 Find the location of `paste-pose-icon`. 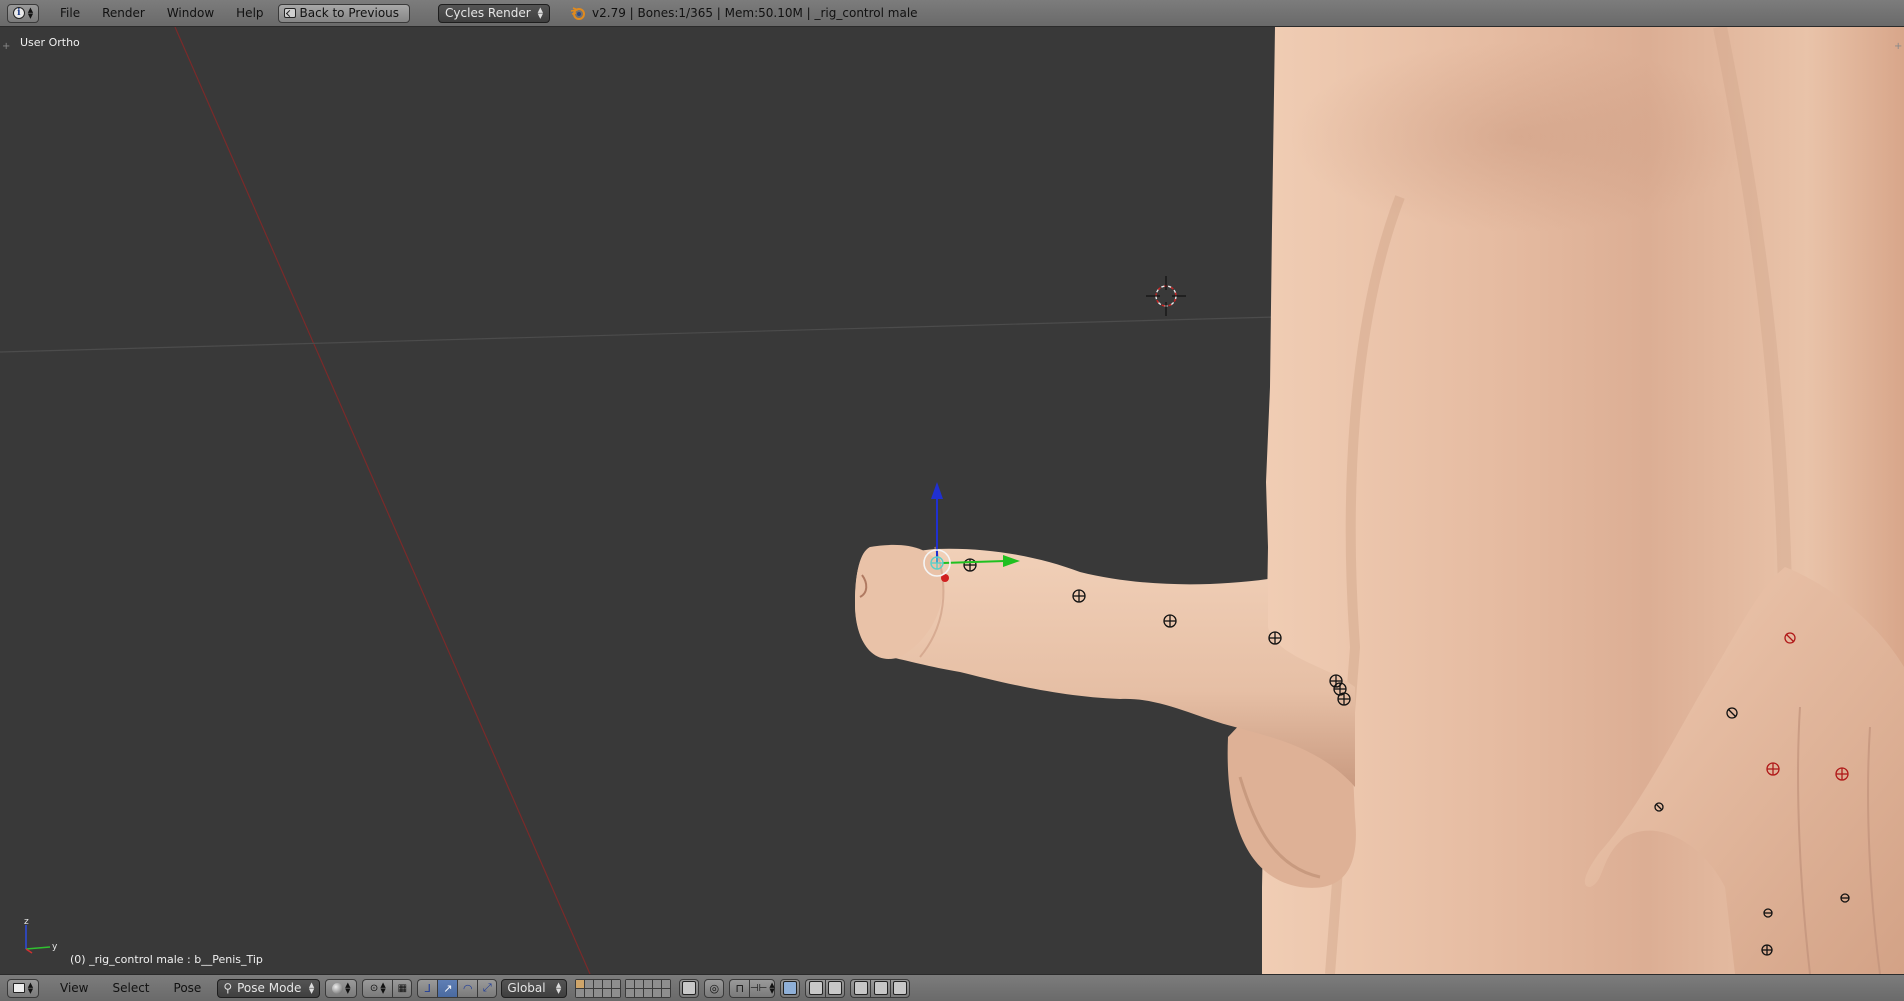

paste-pose-icon is located at coordinates (835, 988).